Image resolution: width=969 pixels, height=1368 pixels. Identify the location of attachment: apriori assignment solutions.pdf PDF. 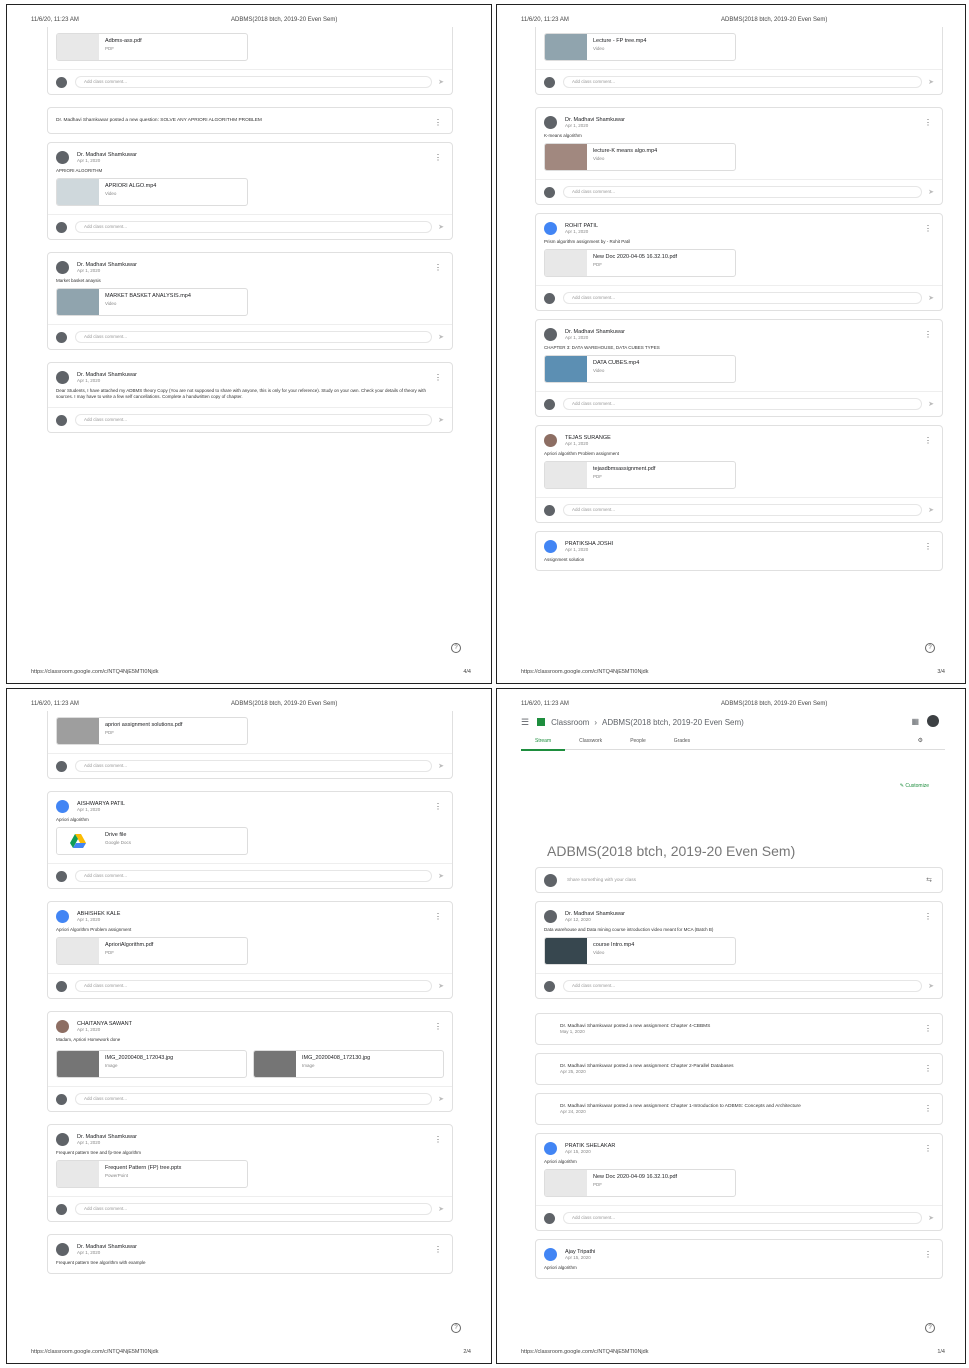
(152, 731).